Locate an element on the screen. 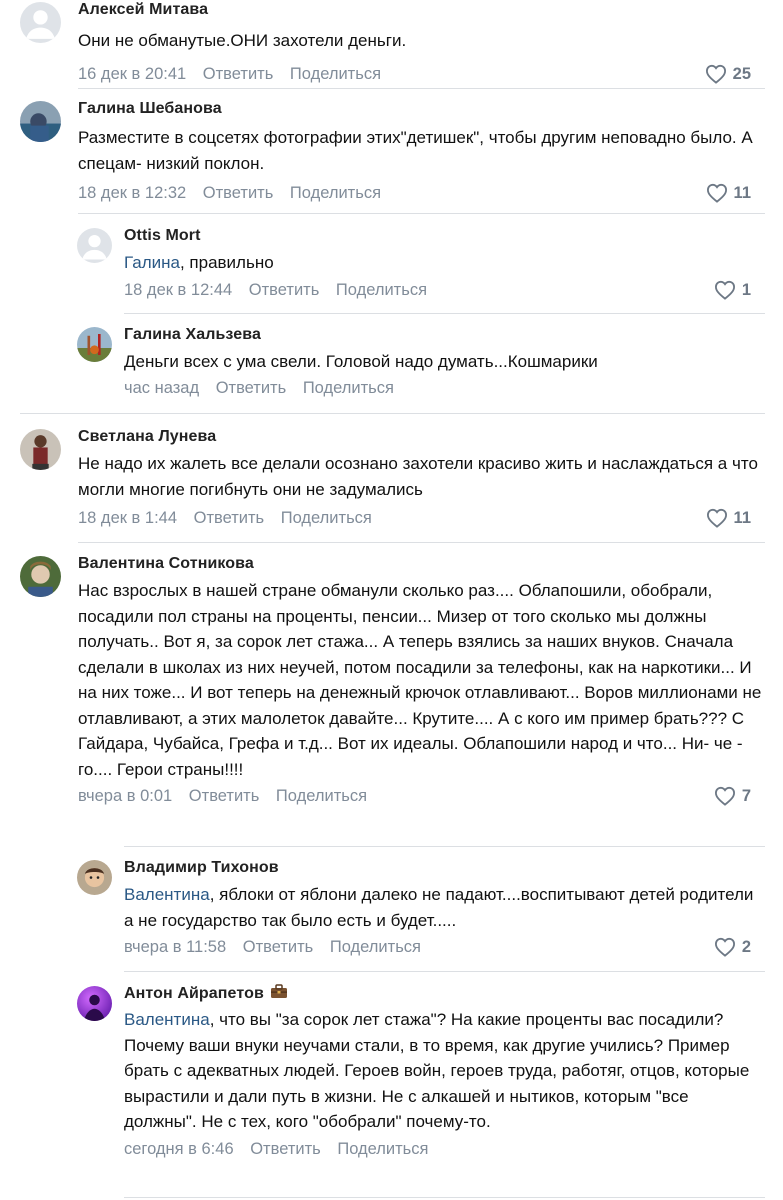 This screenshot has height=1200, width=783. timestamp: 18 дек в 1:44 is located at coordinates (127, 518).